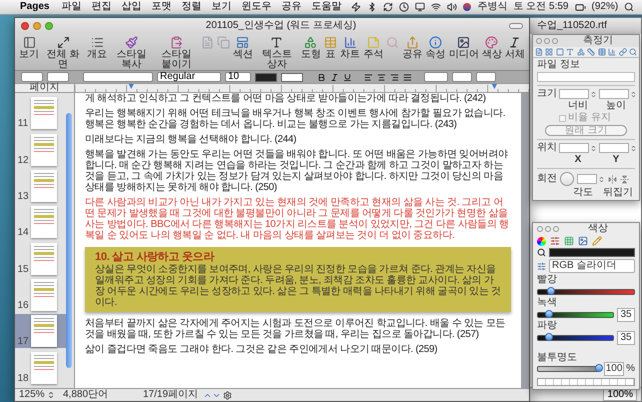  What do you see at coordinates (548, 229) in the screenshot?
I see `minimize-button` at bounding box center [548, 229].